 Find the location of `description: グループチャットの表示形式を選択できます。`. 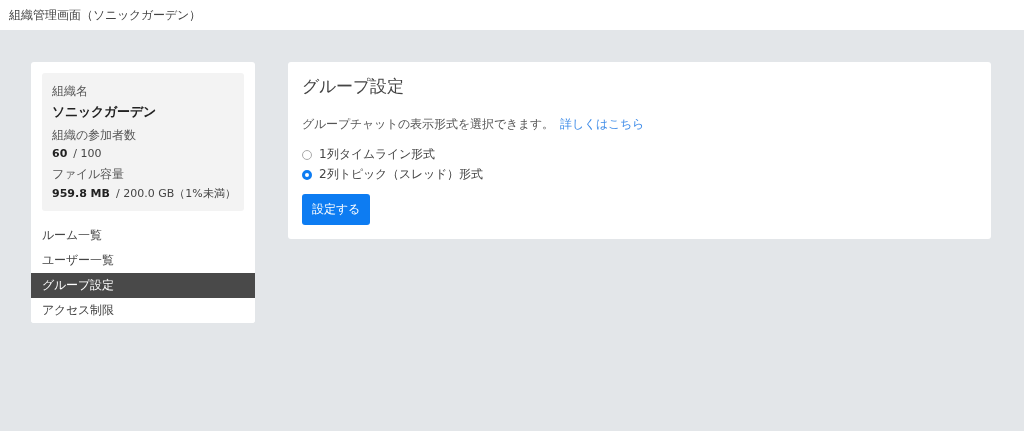

description: グループチャットの表示形式を選択できます。 is located at coordinates (428, 124).